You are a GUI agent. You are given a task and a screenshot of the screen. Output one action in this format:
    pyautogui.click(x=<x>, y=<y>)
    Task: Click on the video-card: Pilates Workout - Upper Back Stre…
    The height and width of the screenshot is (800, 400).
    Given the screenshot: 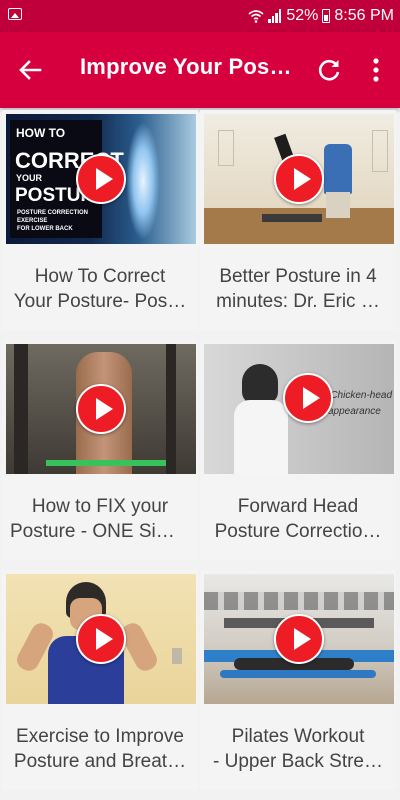 What is the action you would take?
    pyautogui.click(x=298, y=680)
    